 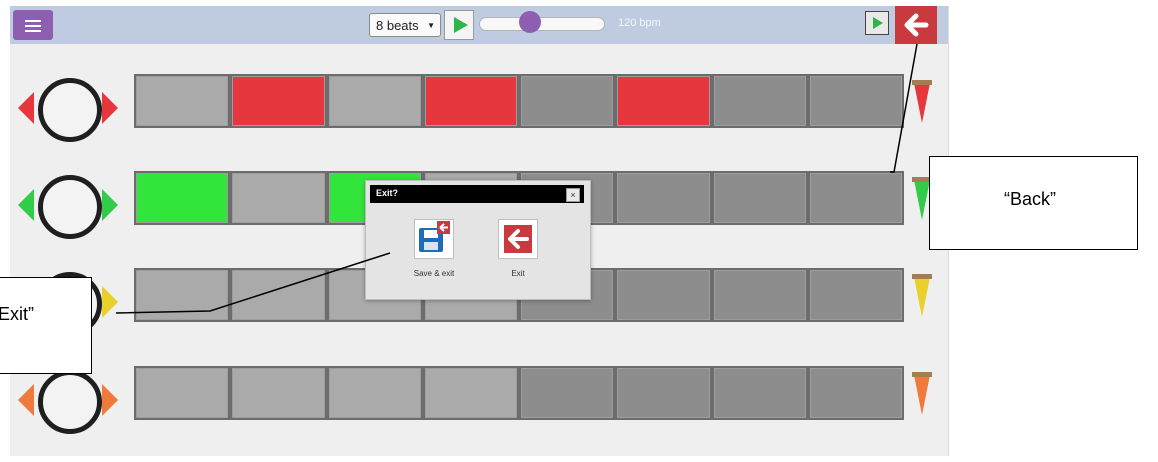 What do you see at coordinates (530, 22) in the screenshot?
I see `tempo-slider-thumb` at bounding box center [530, 22].